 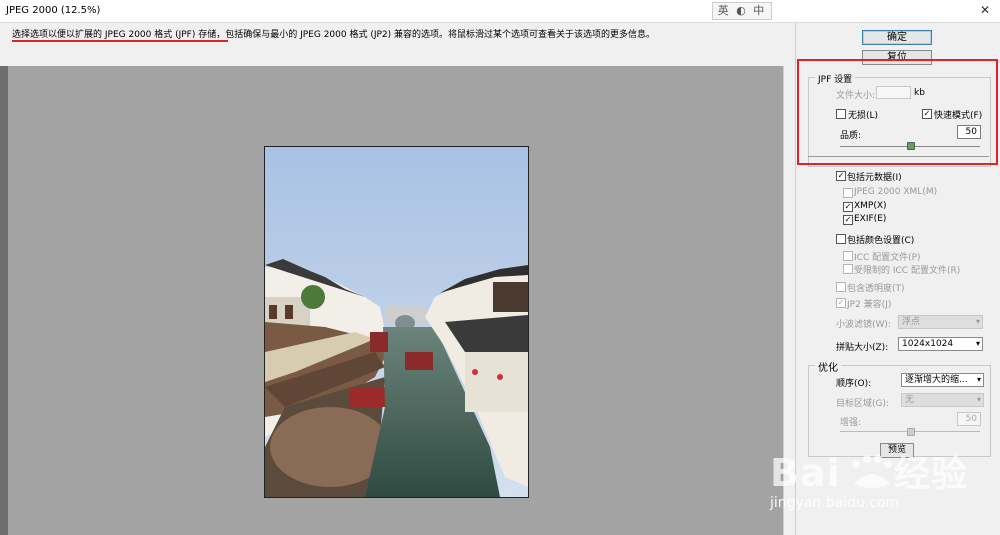 I want to click on xmp-checkbox: ✓, so click(x=848, y=207).